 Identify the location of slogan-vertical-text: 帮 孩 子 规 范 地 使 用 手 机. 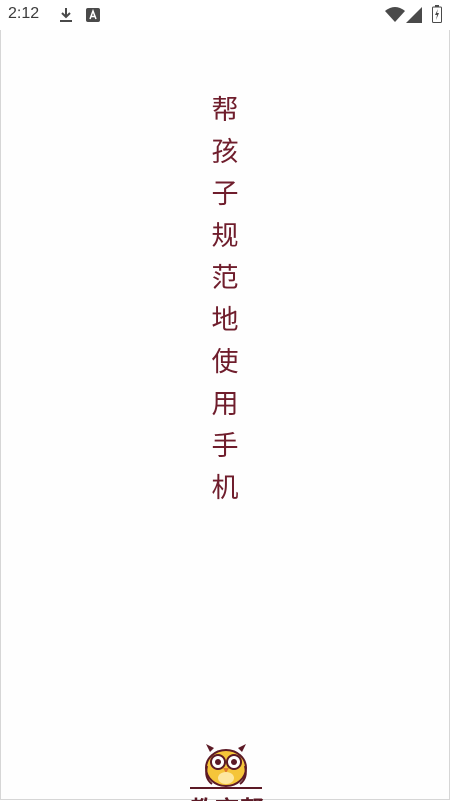
(225, 300).